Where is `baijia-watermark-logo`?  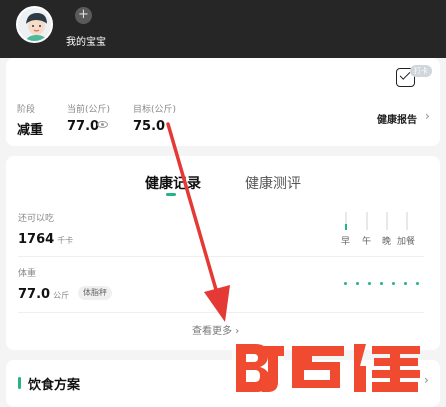 baijia-watermark-logo is located at coordinates (326, 367).